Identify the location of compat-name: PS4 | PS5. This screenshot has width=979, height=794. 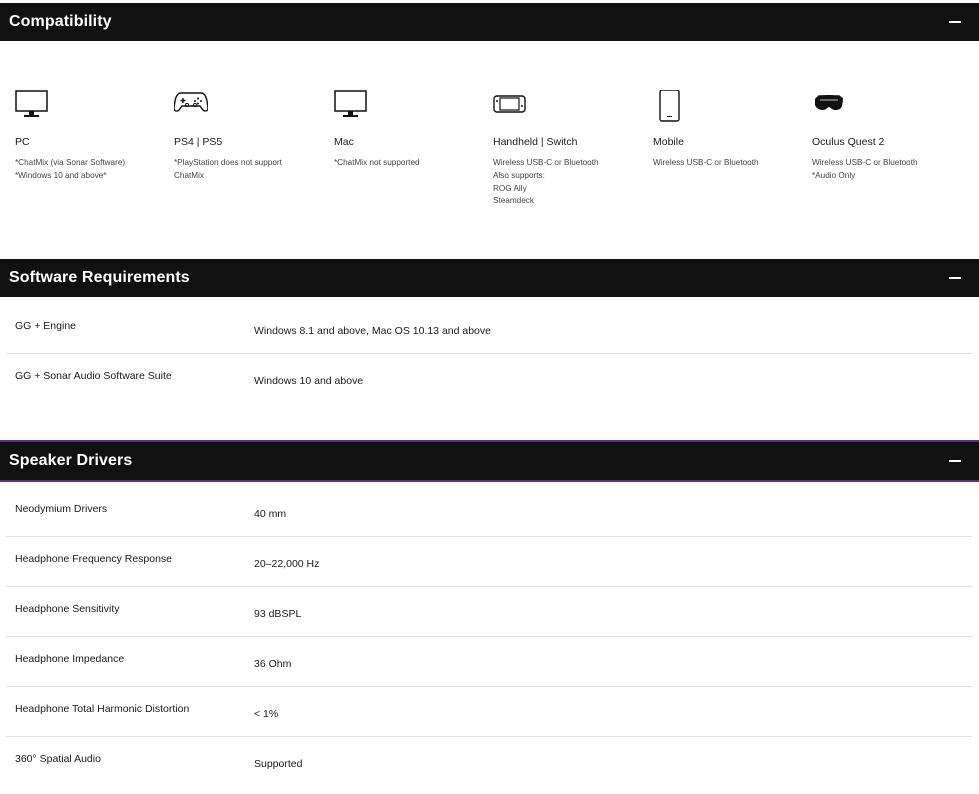
(198, 142).